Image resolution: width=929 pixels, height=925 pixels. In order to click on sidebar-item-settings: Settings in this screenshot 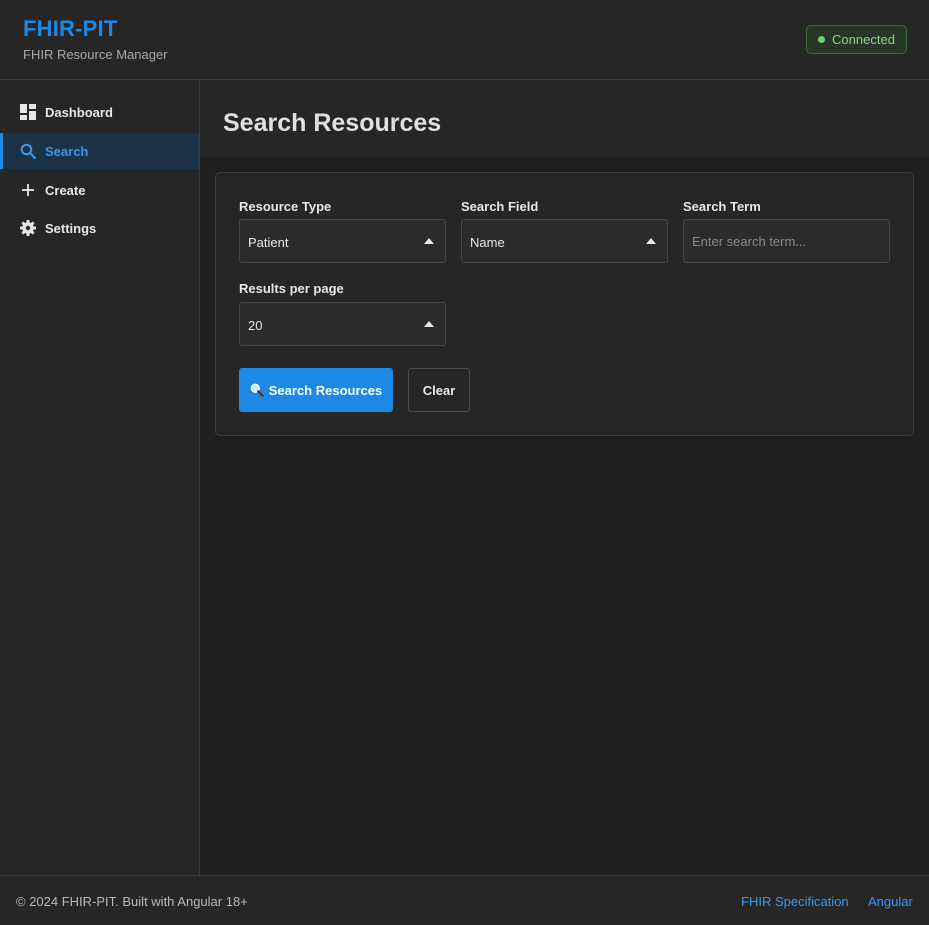, I will do `click(99, 228)`.